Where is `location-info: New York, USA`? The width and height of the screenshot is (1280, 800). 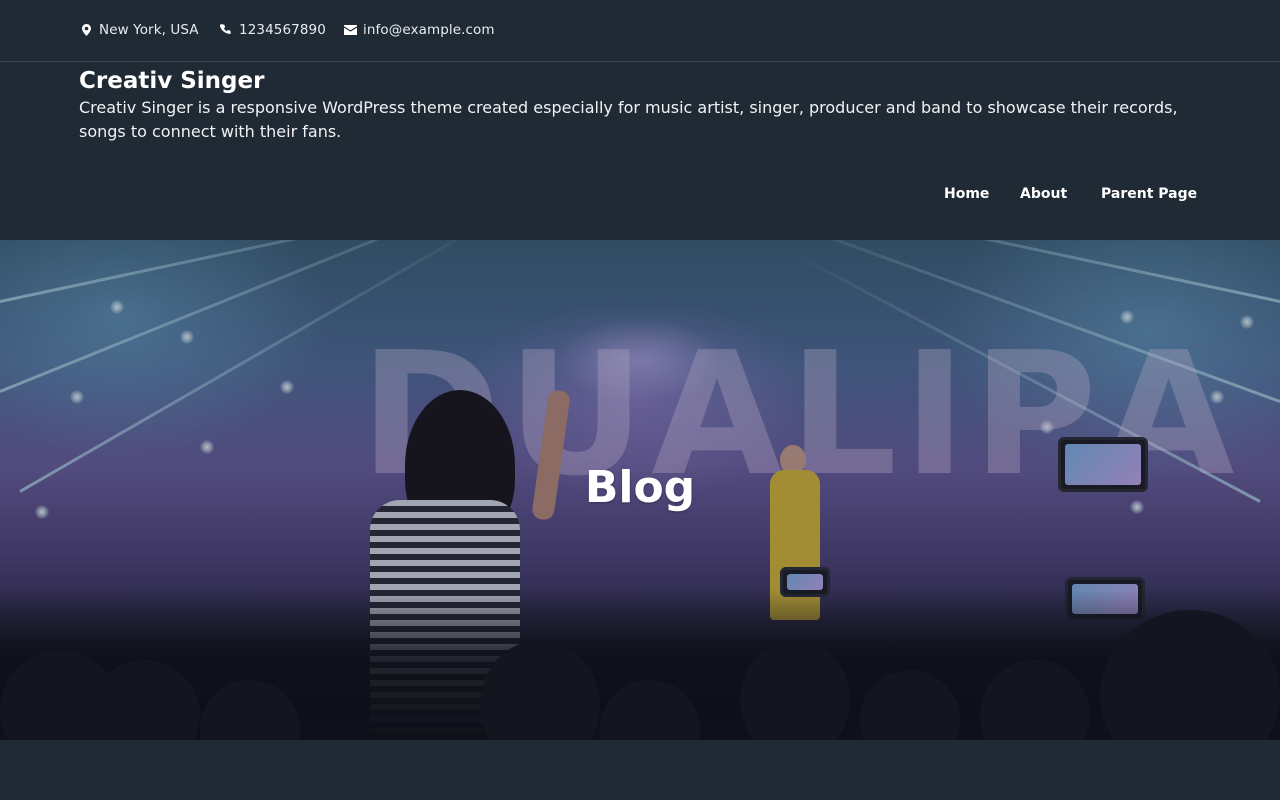 location-info: New York, USA is located at coordinates (139, 30).